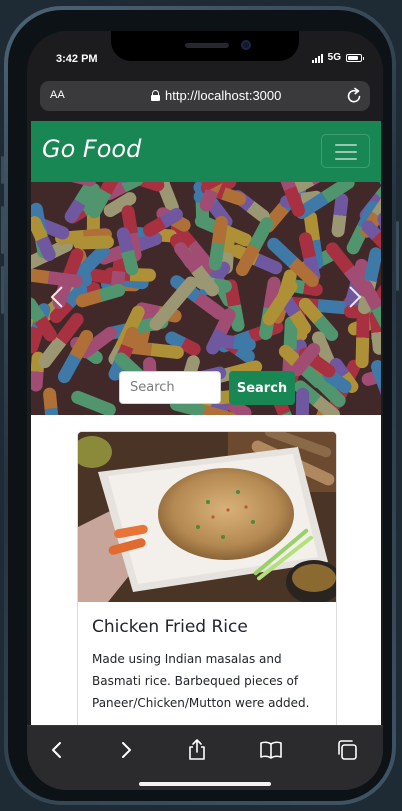 This screenshot has height=811, width=402. What do you see at coordinates (170, 627) in the screenshot?
I see `card-title: Chicken Fried Rice` at bounding box center [170, 627].